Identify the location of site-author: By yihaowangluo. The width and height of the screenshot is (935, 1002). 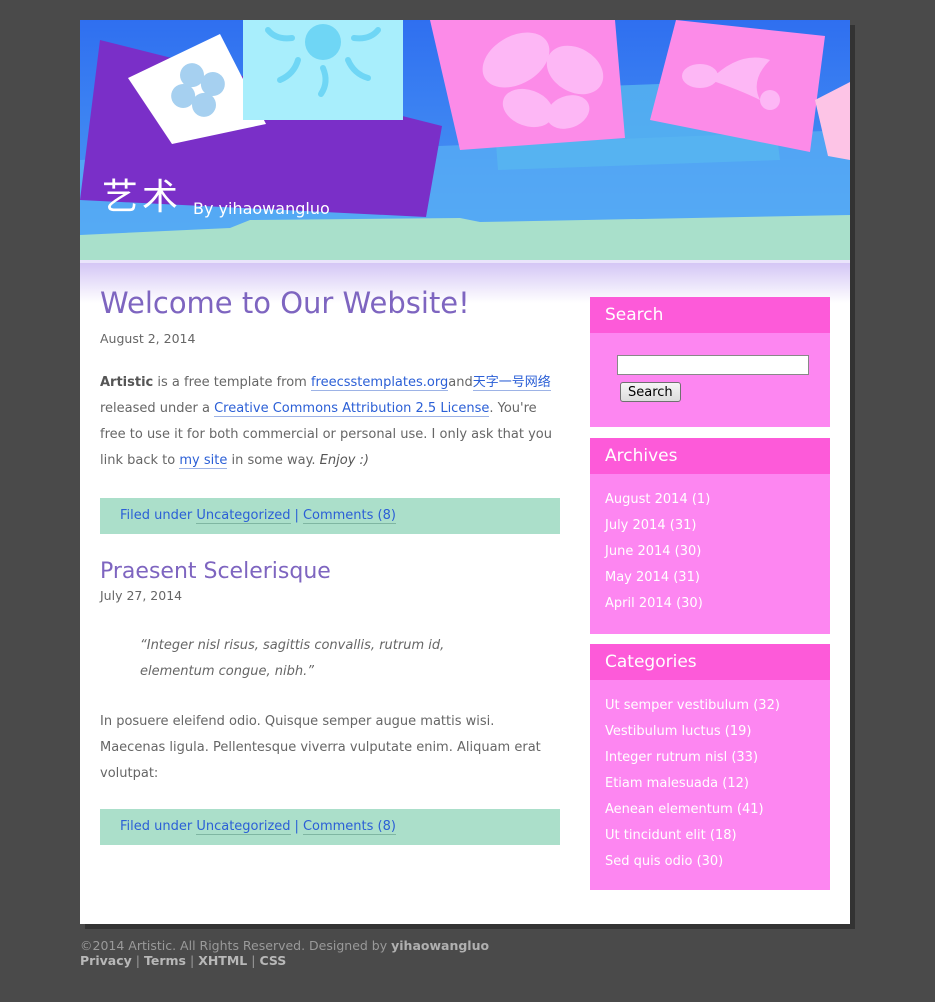
(261, 208).